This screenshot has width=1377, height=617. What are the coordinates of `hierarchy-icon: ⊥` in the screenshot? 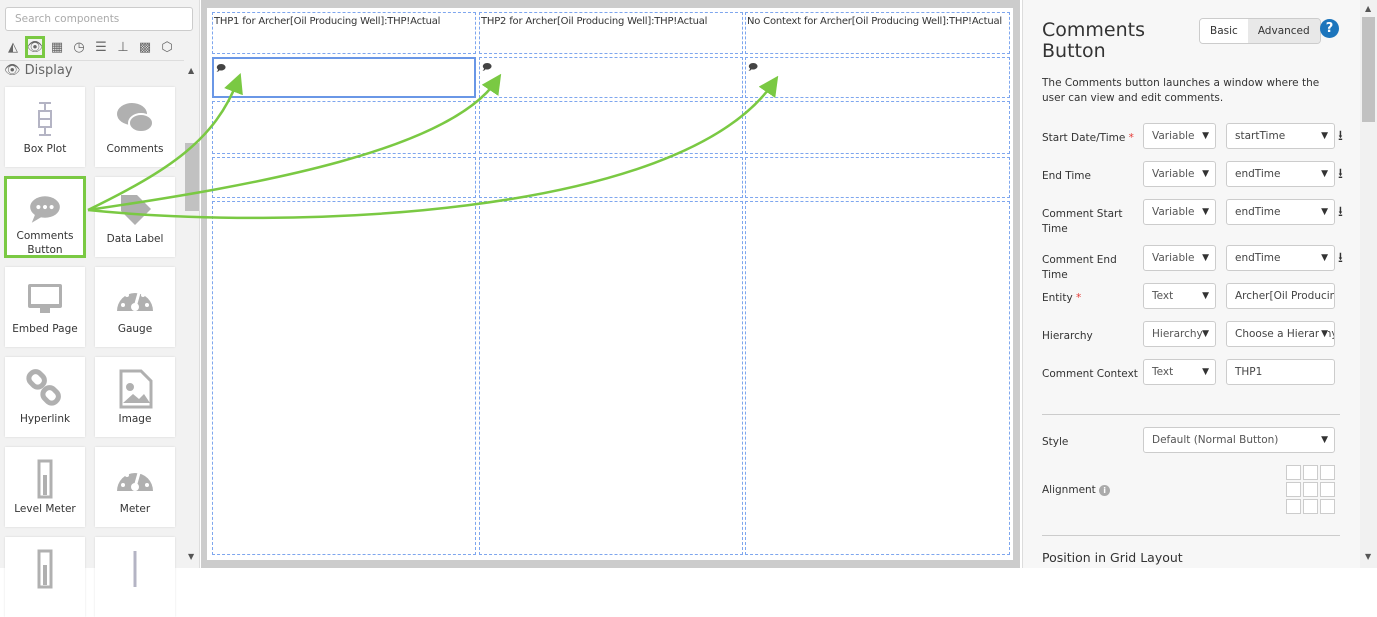 It's located at (123, 47).